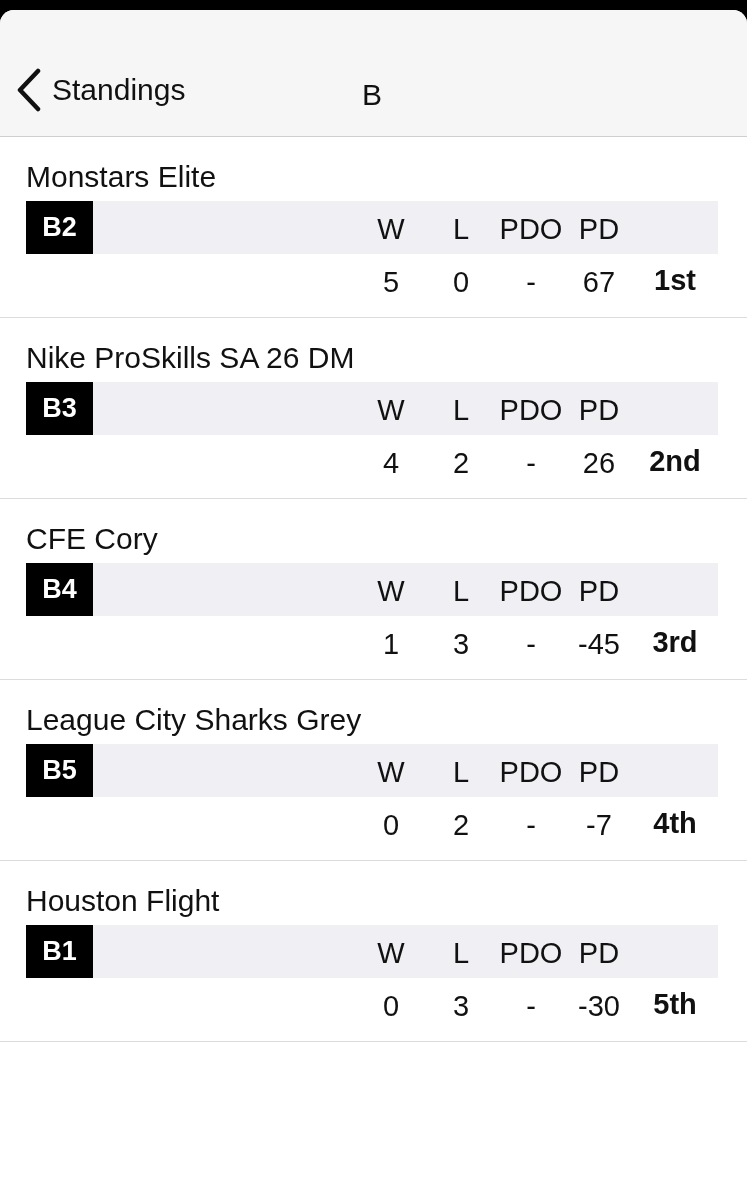  I want to click on page-title: B, so click(372, 95).